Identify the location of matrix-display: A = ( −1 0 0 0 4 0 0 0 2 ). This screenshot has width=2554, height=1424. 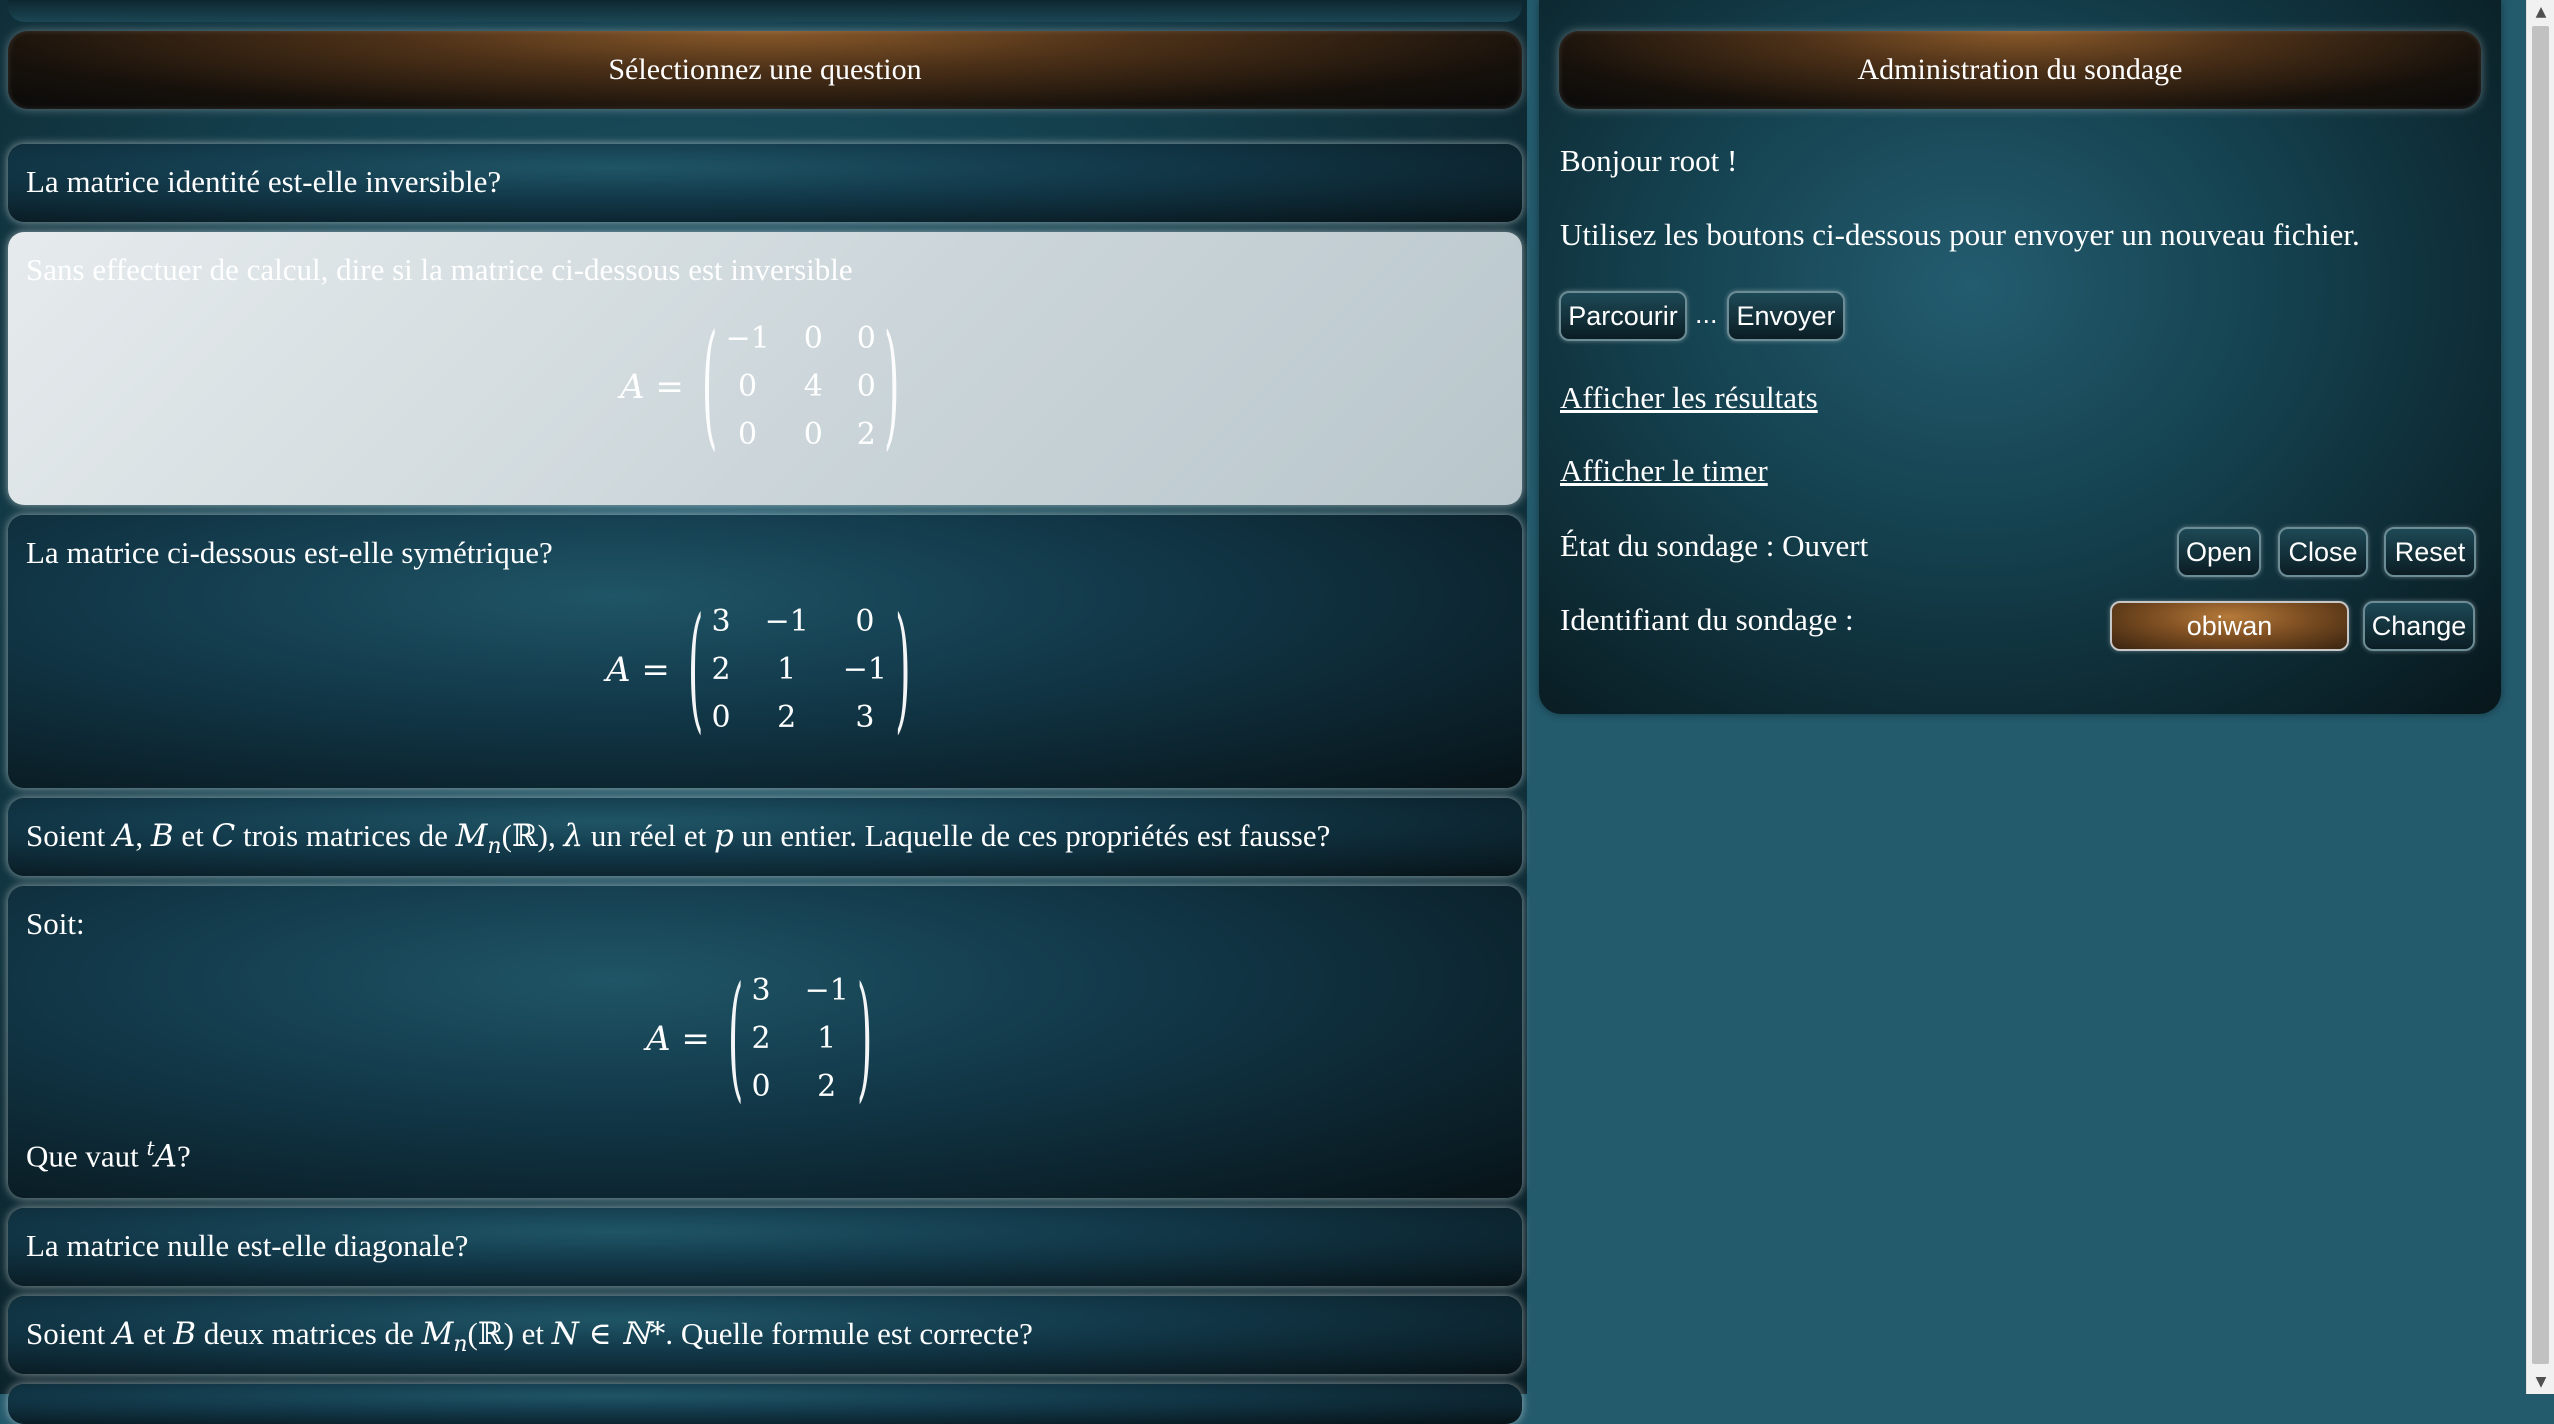
(760, 387).